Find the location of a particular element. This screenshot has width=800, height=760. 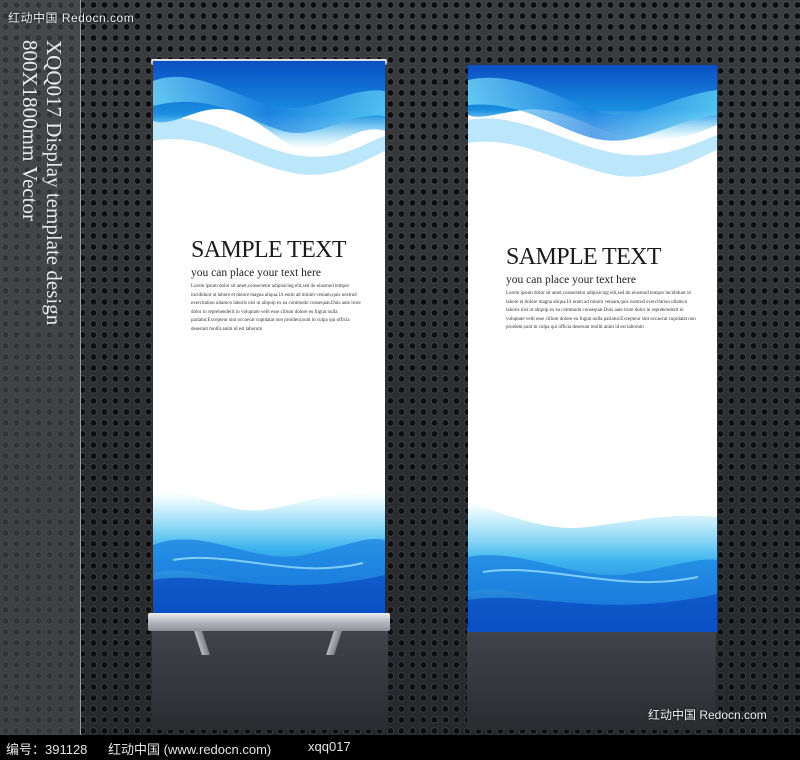

watermark-top: 红动中国 Redocn.com is located at coordinates (71, 18).